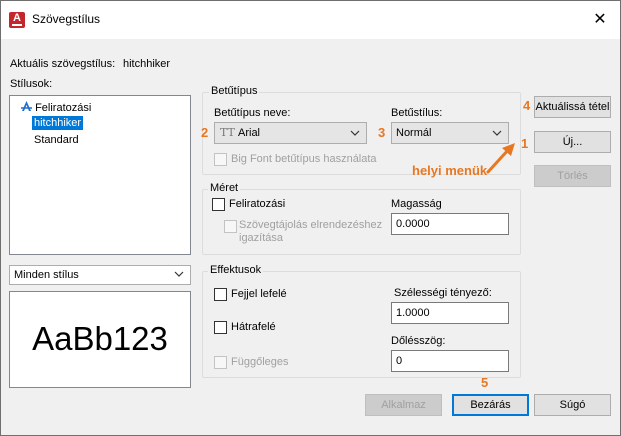 Image resolution: width=621 pixels, height=436 pixels. Describe the element at coordinates (66, 19) in the screenshot. I see `window-title: Szövegstílus` at that location.